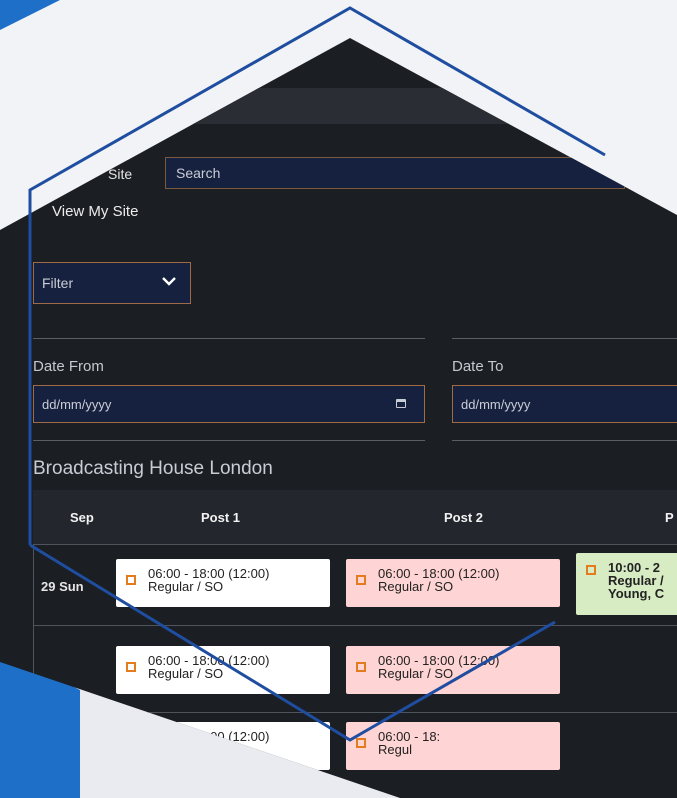  I want to click on date-to-input: dd/mm/yyyy, so click(564, 404).